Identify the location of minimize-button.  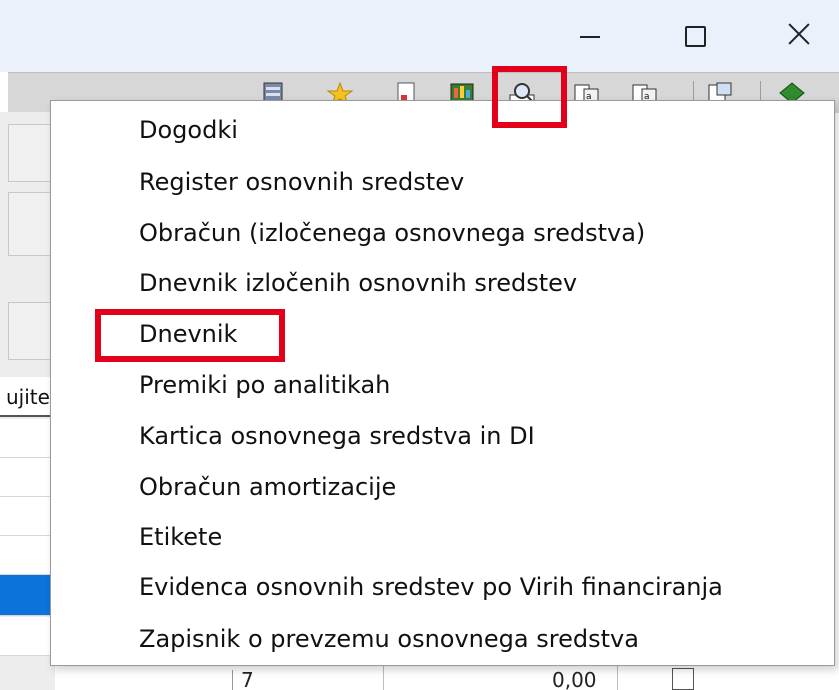
(590, 36).